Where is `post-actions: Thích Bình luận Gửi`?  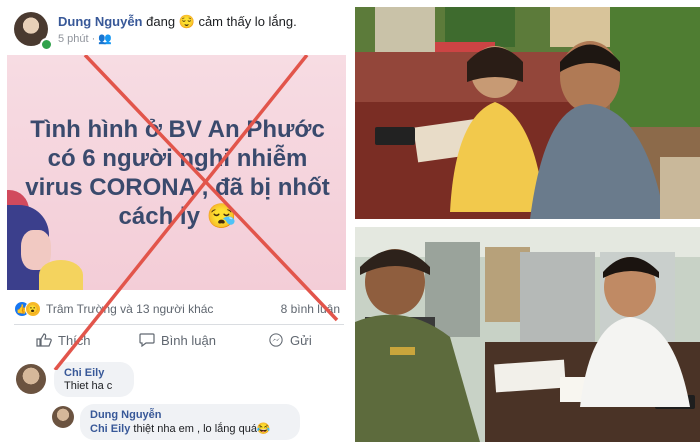 post-actions: Thích Bình luận Gửi is located at coordinates (179, 342).